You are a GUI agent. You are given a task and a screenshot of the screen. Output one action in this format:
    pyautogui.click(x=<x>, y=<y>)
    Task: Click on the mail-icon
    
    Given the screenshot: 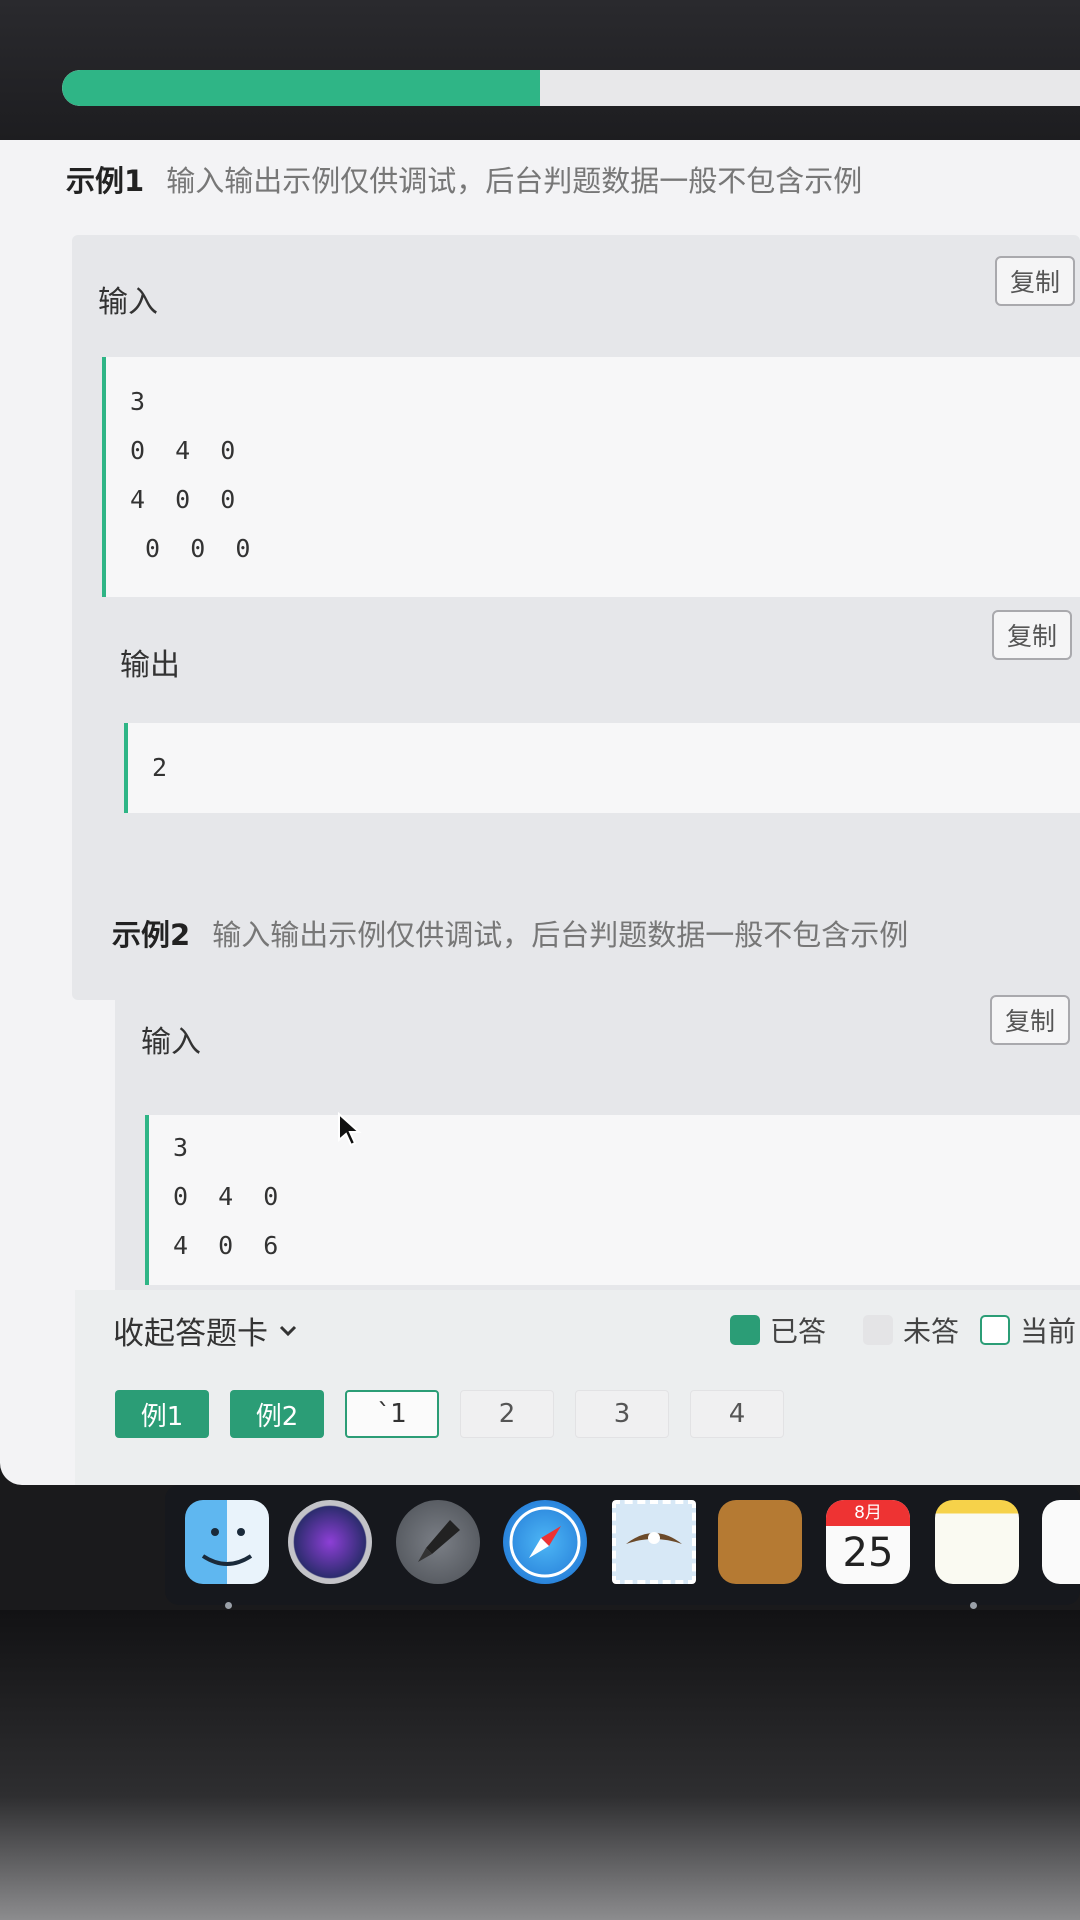 What is the action you would take?
    pyautogui.click(x=654, y=1542)
    